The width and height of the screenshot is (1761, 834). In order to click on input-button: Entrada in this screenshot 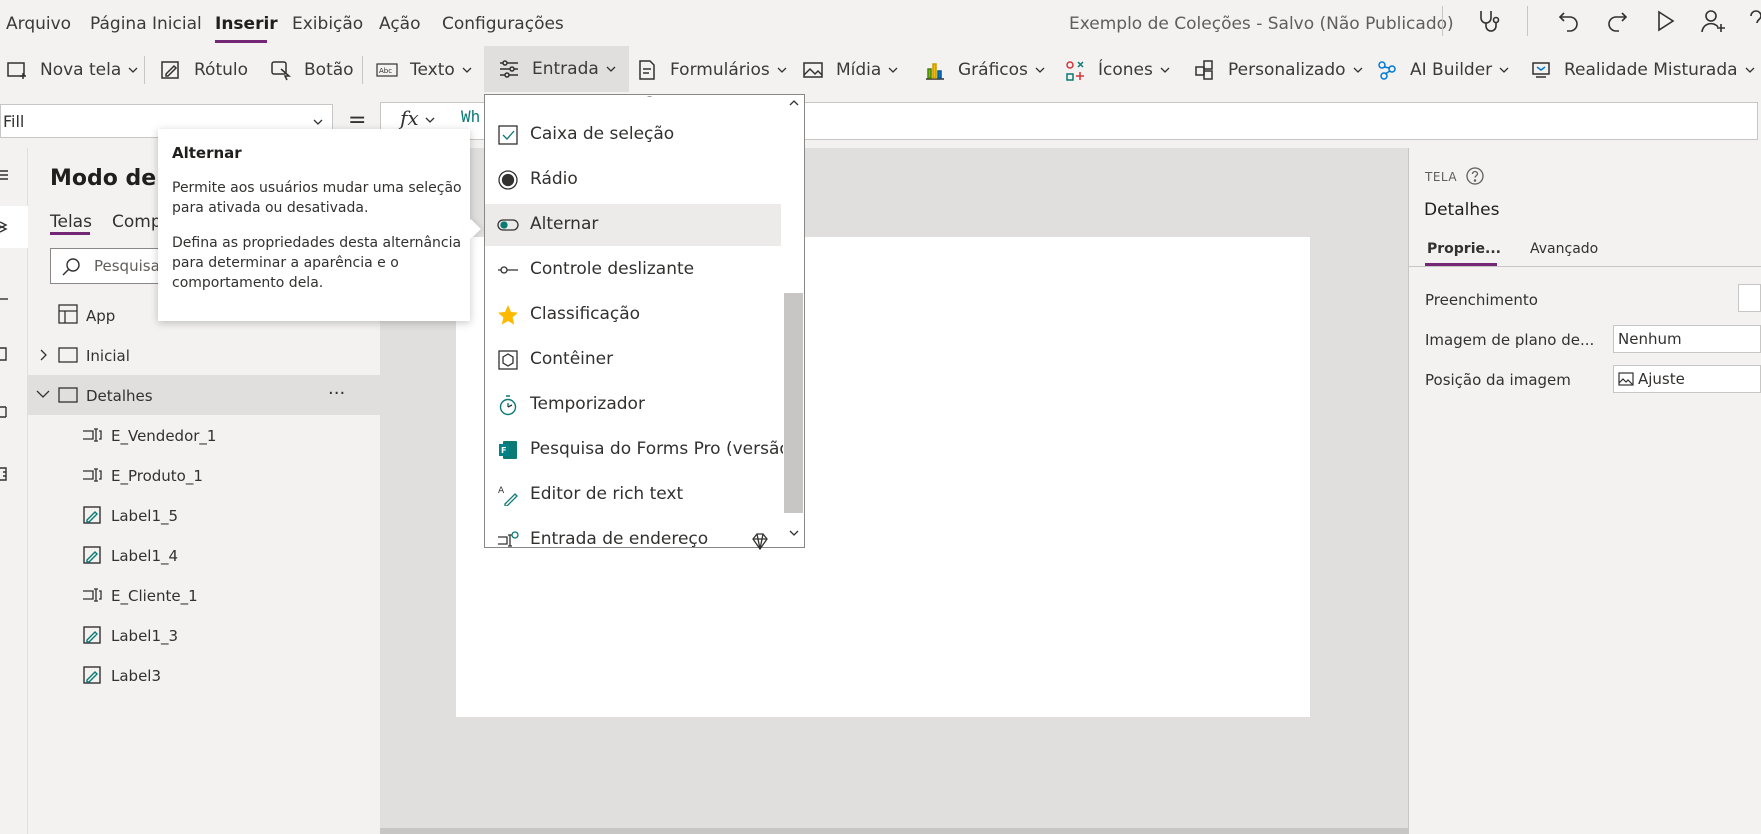, I will do `click(556, 69)`.